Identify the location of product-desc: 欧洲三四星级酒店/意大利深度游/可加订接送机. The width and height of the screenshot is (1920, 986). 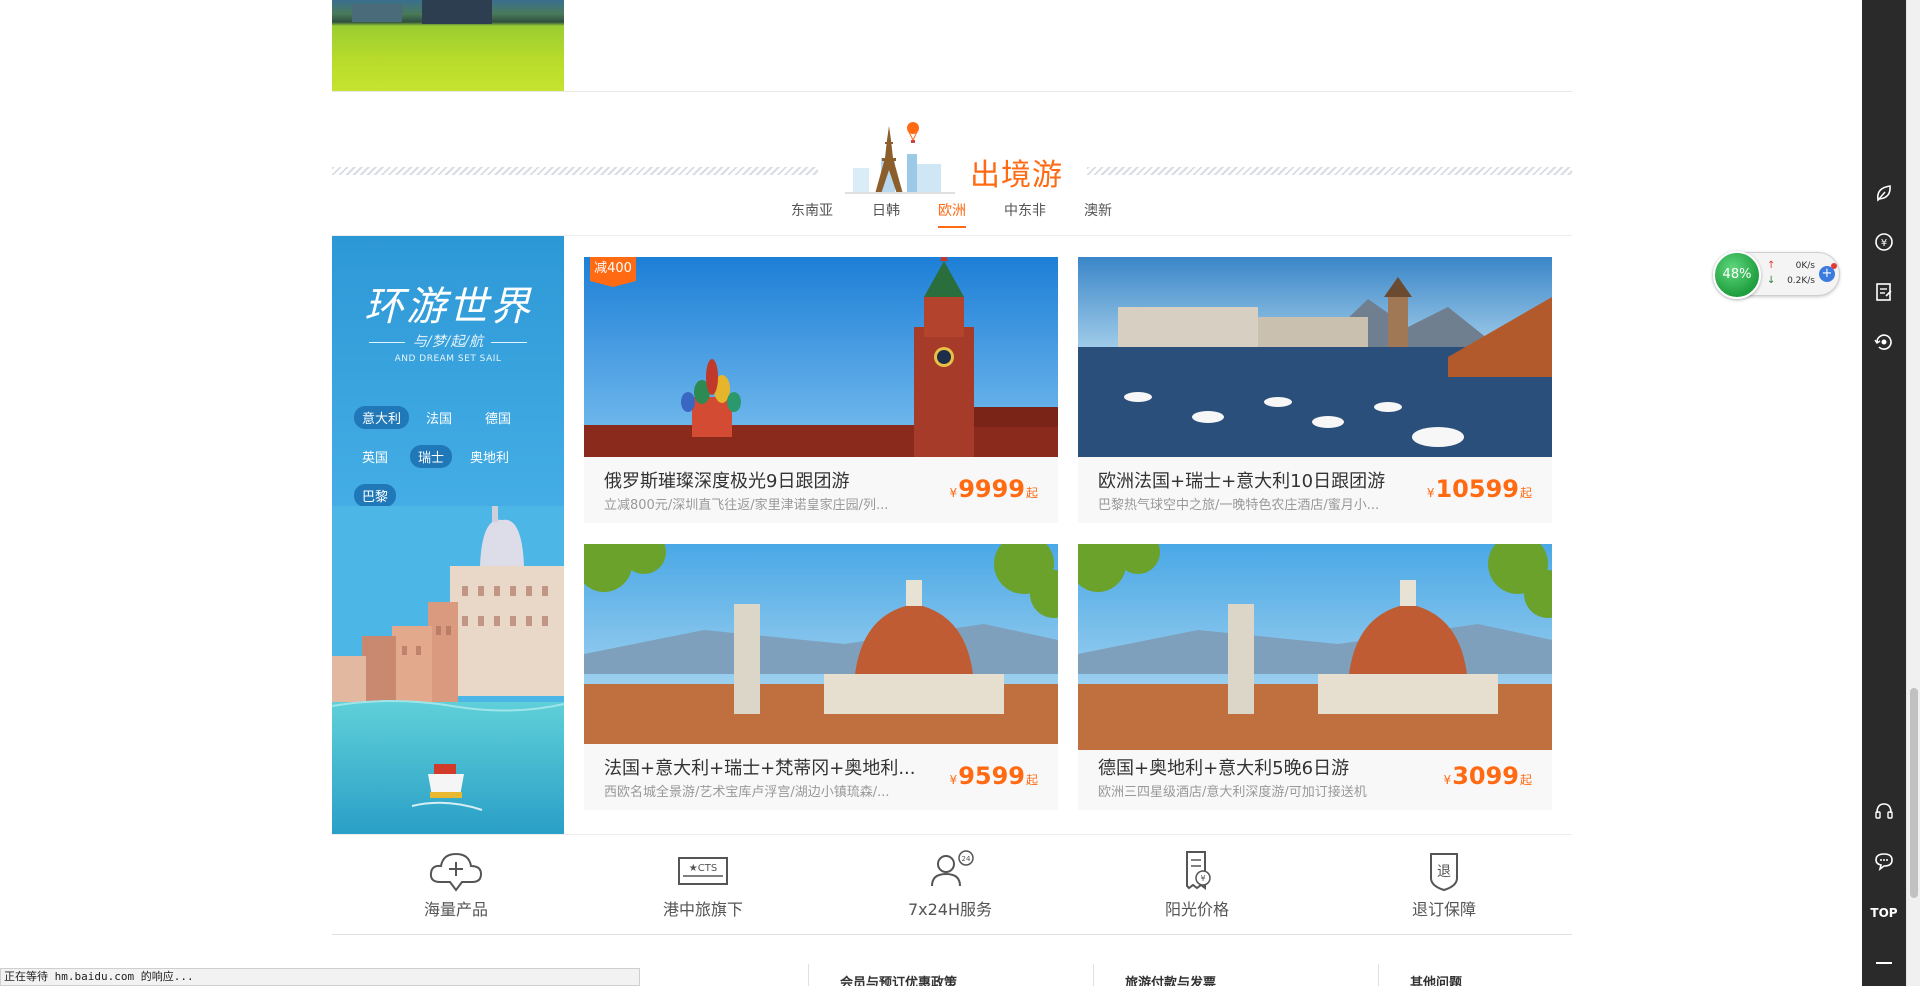
(1232, 792).